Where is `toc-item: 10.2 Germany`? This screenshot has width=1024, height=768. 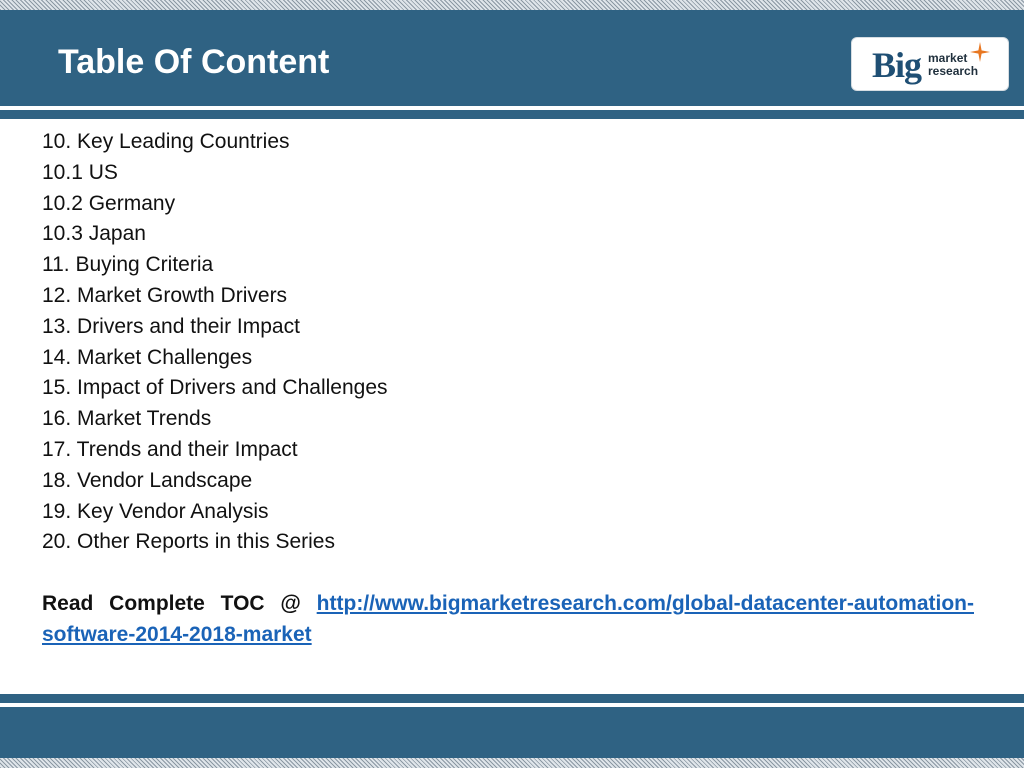
toc-item: 10.2 Germany is located at coordinates (109, 203).